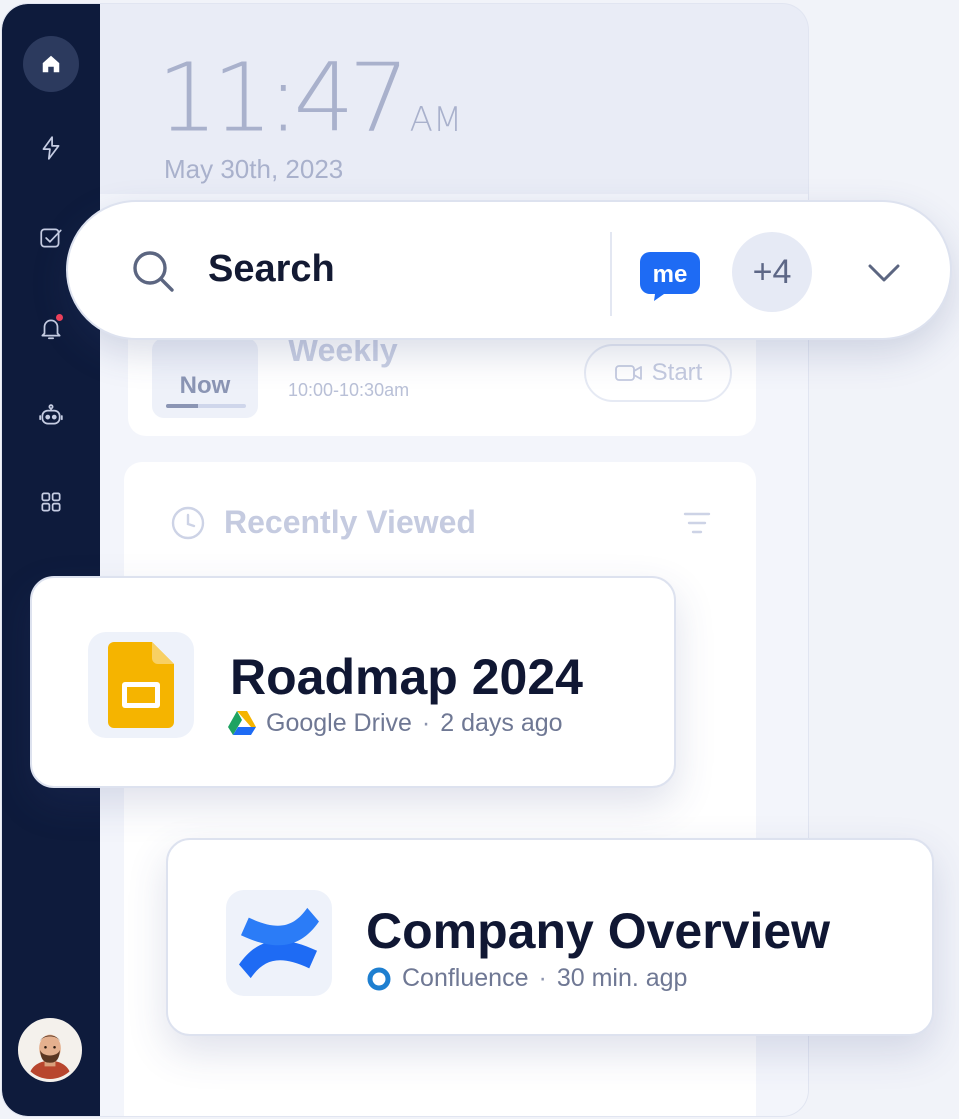 The width and height of the screenshot is (959, 1119). I want to click on meeting-time: 10:00-10:30am, so click(349, 390).